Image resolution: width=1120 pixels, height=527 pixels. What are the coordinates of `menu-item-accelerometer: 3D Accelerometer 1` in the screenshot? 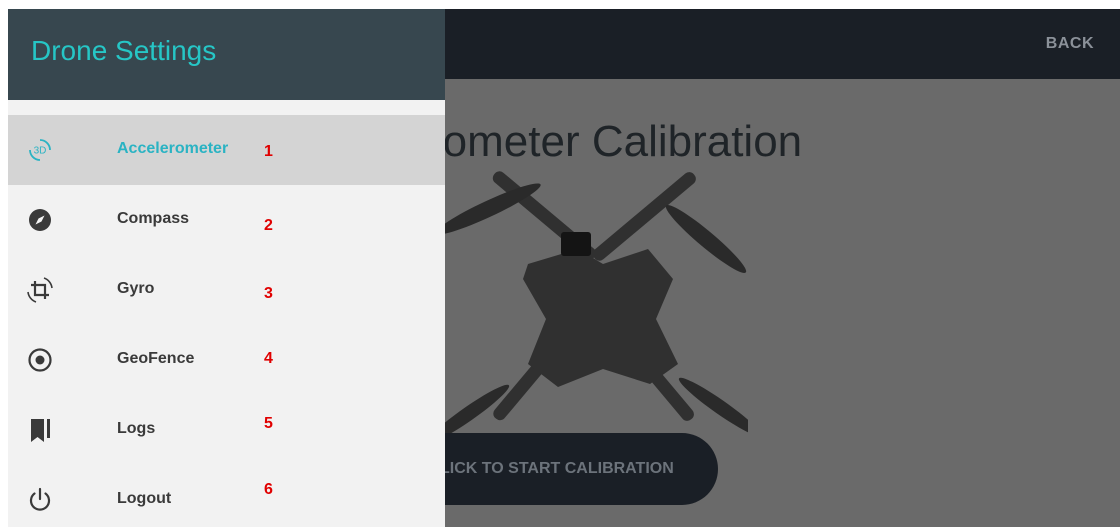 It's located at (226, 150).